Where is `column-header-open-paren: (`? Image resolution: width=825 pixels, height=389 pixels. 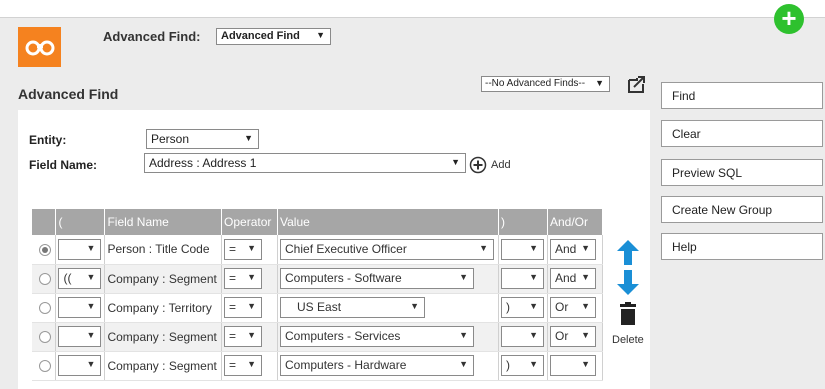
column-header-open-paren: ( is located at coordinates (80, 222).